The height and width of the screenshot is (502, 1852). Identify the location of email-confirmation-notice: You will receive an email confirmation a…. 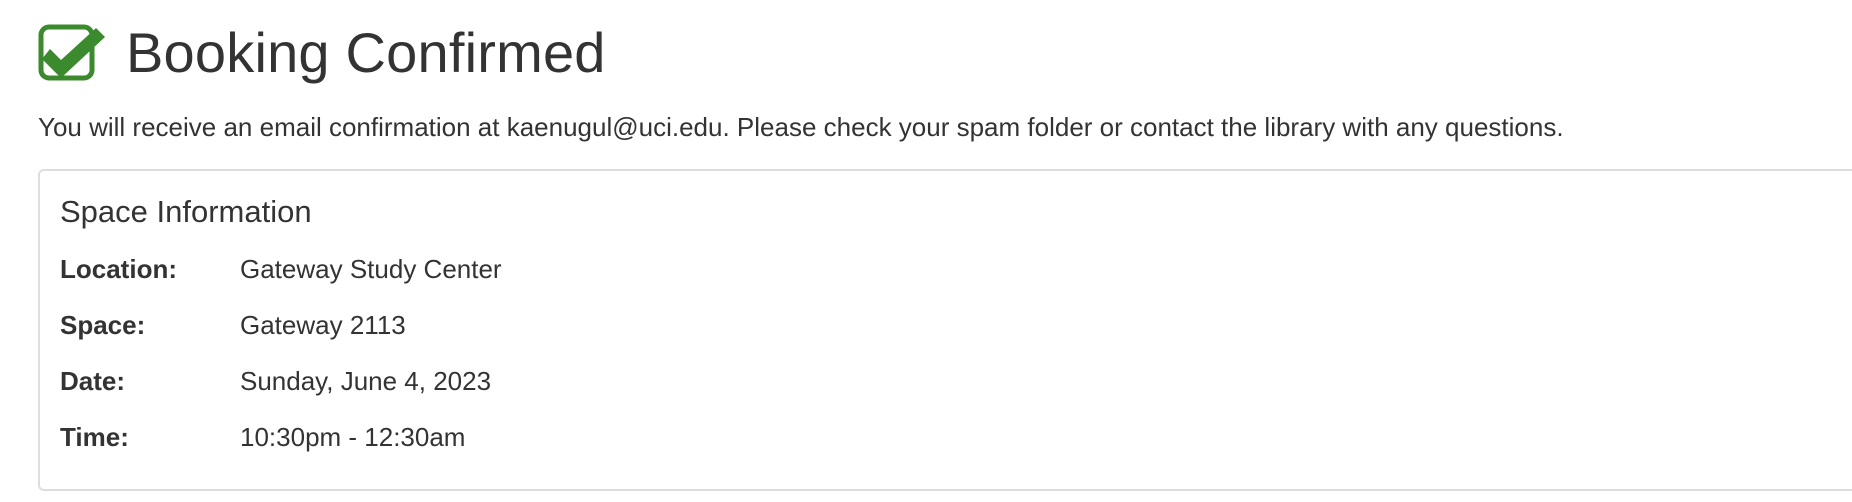
(801, 127).